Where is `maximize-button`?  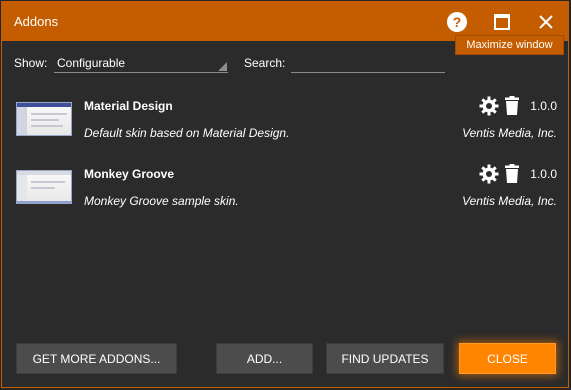
maximize-button is located at coordinates (502, 22).